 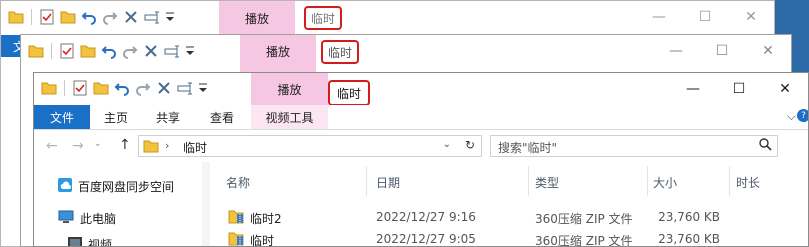 What do you see at coordinates (470, 145) in the screenshot?
I see `refresh-icon: ↻` at bounding box center [470, 145].